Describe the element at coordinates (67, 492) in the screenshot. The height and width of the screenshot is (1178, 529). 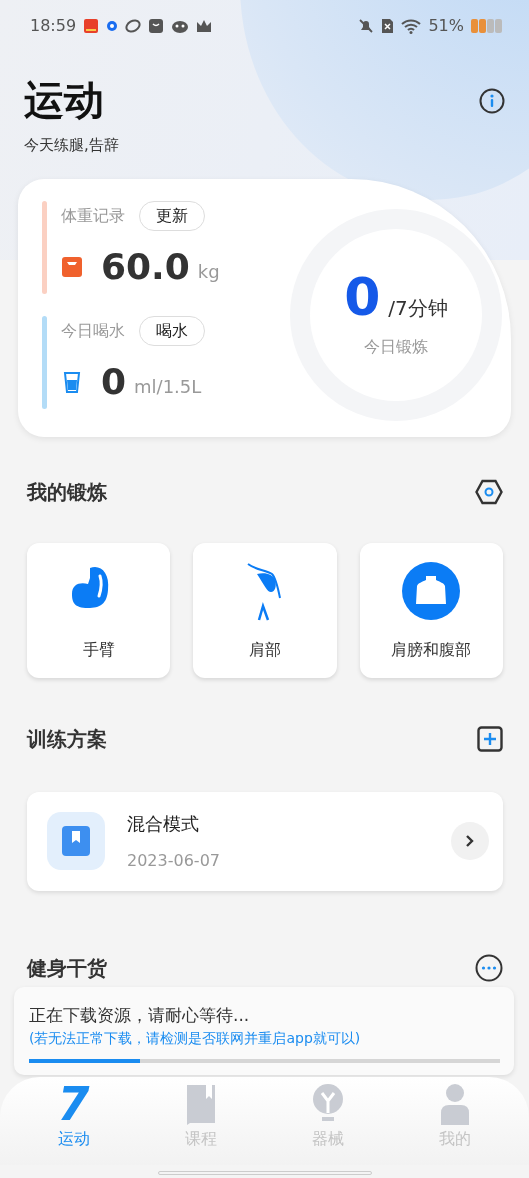
I see `section-title: 我的锻炼` at that location.